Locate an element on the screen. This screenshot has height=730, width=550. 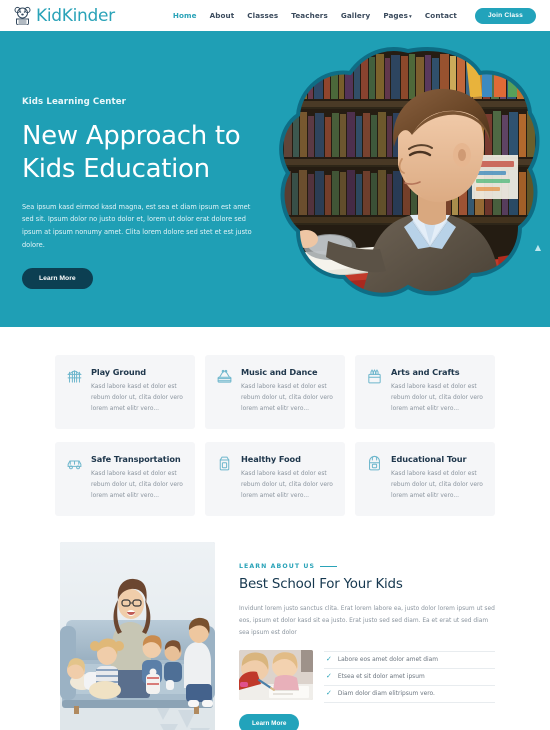
feature-title: Music and Dance is located at coordinates (279, 372).